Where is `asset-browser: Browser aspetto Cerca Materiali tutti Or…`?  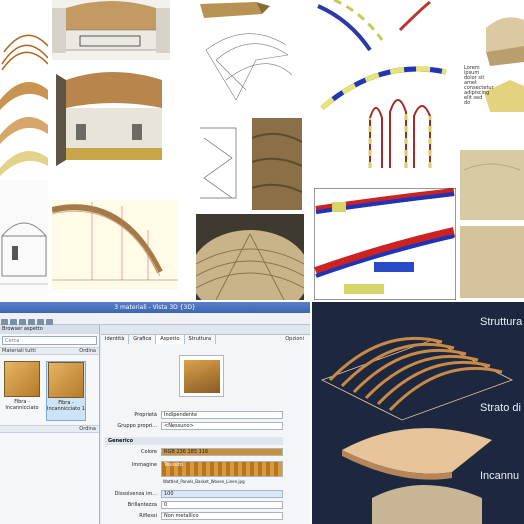
asset-browser: Browser aspetto Cerca Materiali tutti Or… is located at coordinates (50, 424).